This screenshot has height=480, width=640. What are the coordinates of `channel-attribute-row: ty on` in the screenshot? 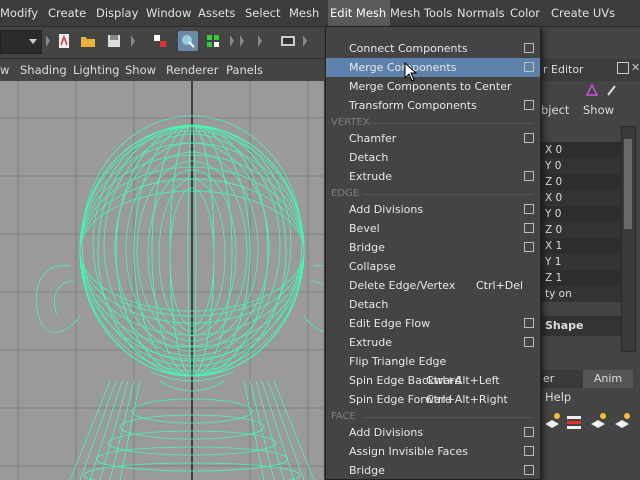 It's located at (581, 294).